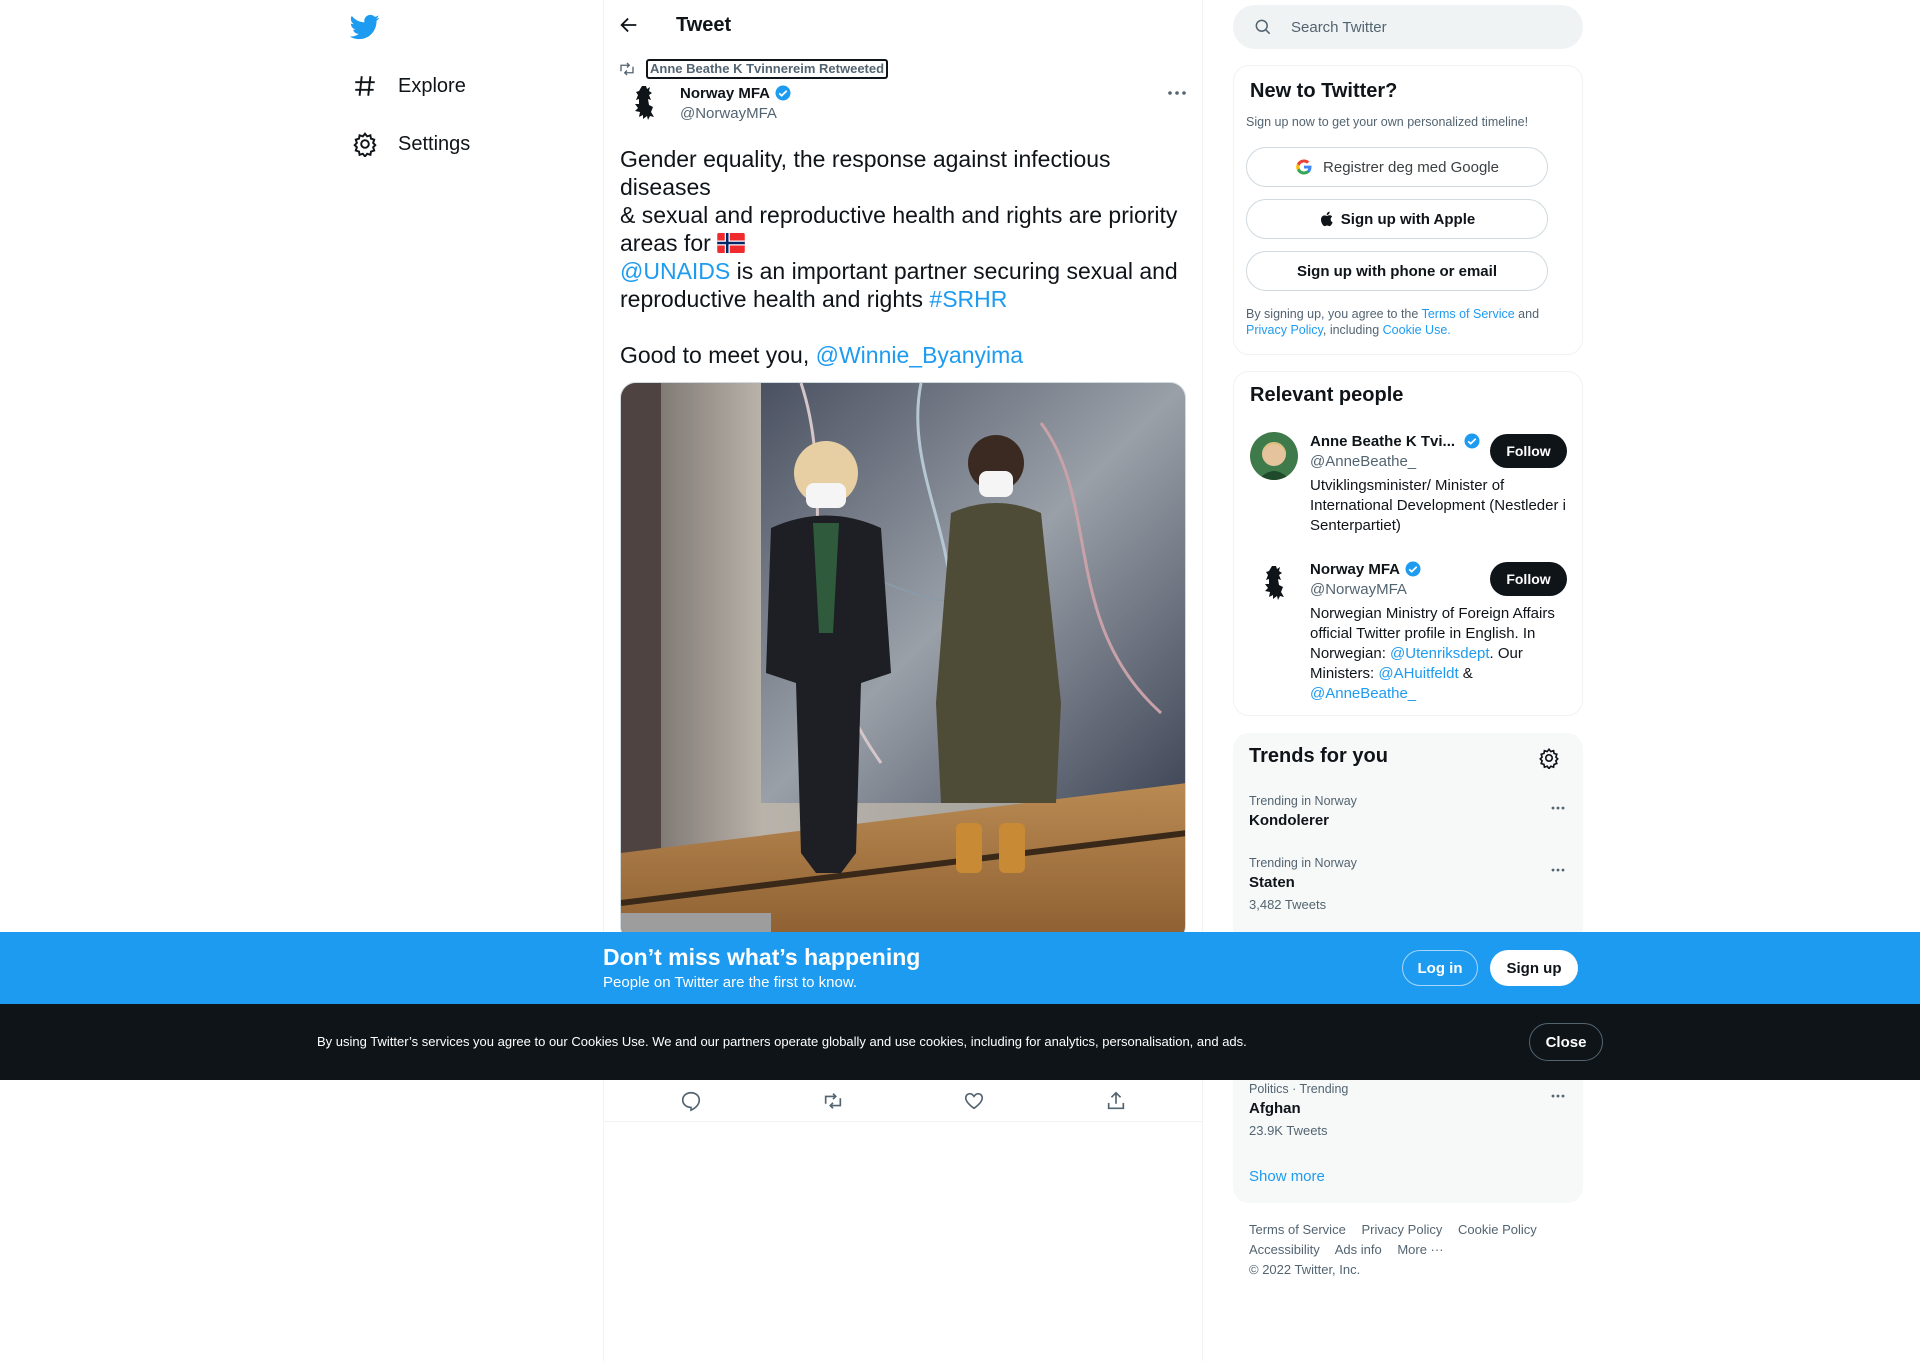 This screenshot has height=1361, width=1920. Describe the element at coordinates (1177, 93) in the screenshot. I see `more-options-icon` at that location.